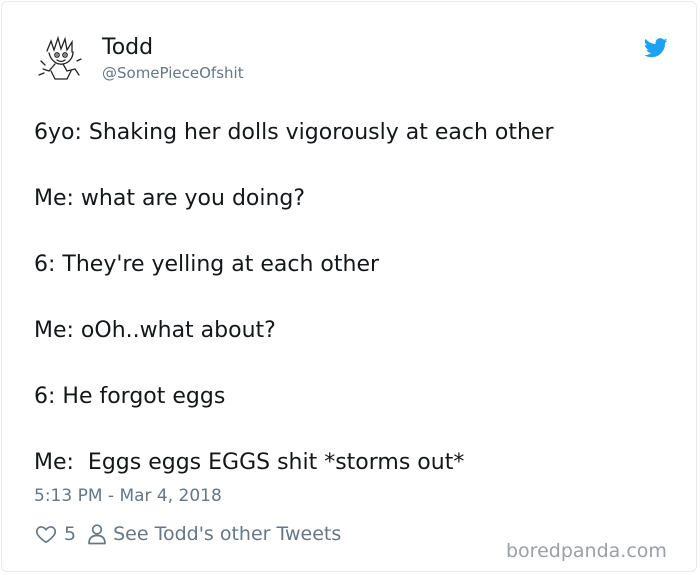  I want to click on avatar-sketch-image, so click(61, 59).